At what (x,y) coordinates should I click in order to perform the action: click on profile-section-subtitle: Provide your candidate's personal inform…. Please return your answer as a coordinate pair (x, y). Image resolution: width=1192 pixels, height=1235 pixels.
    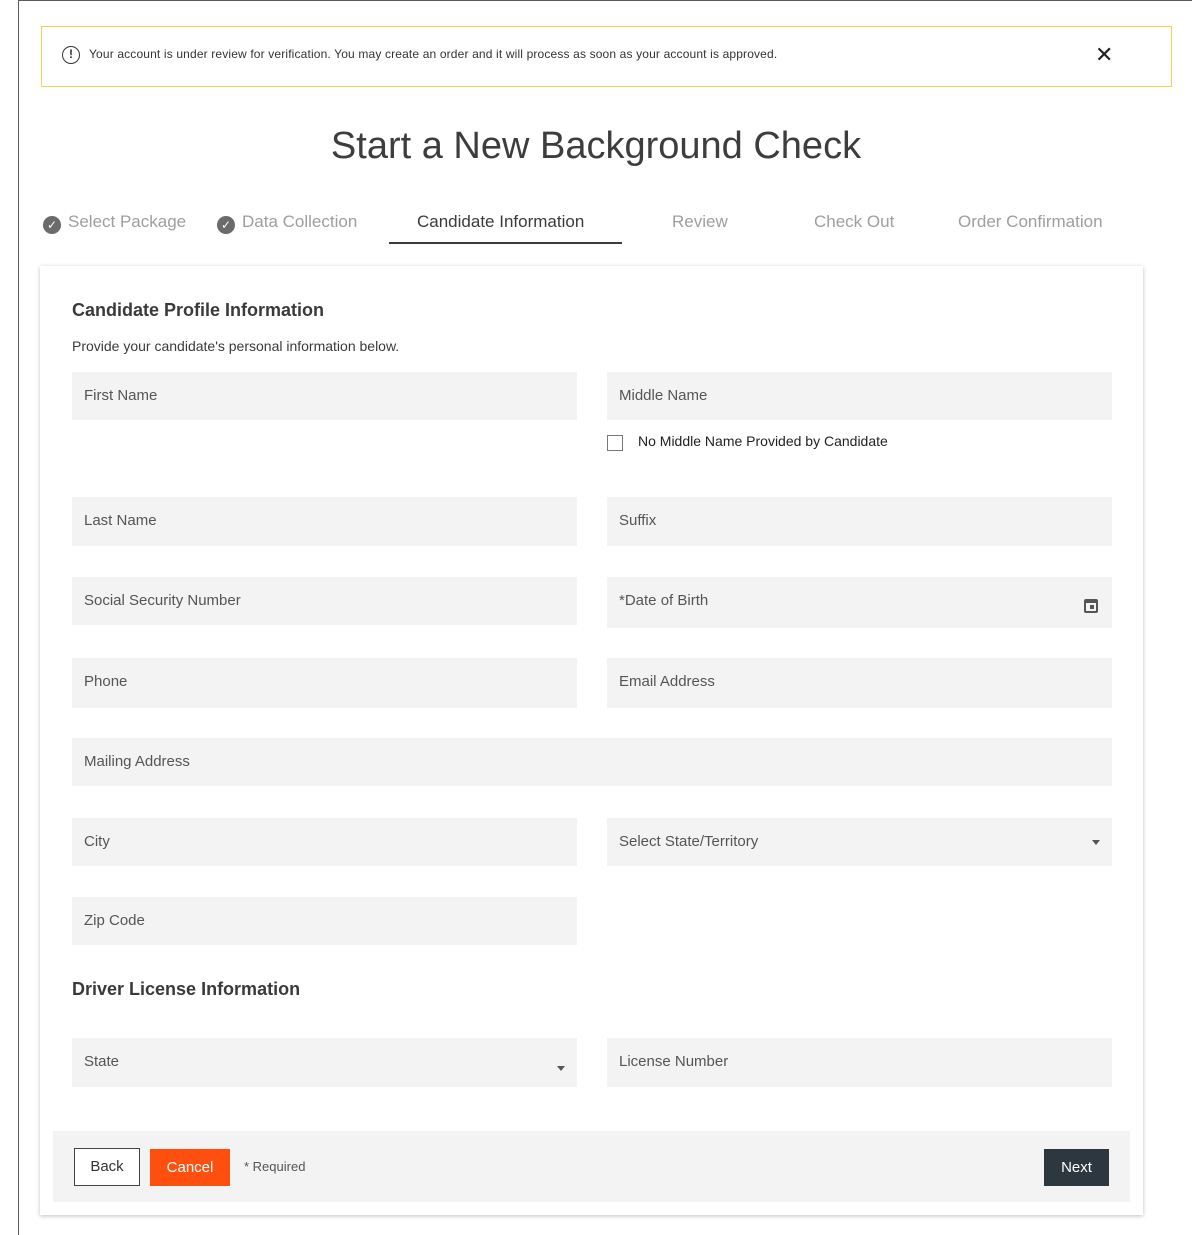
    Looking at the image, I should click on (236, 346).